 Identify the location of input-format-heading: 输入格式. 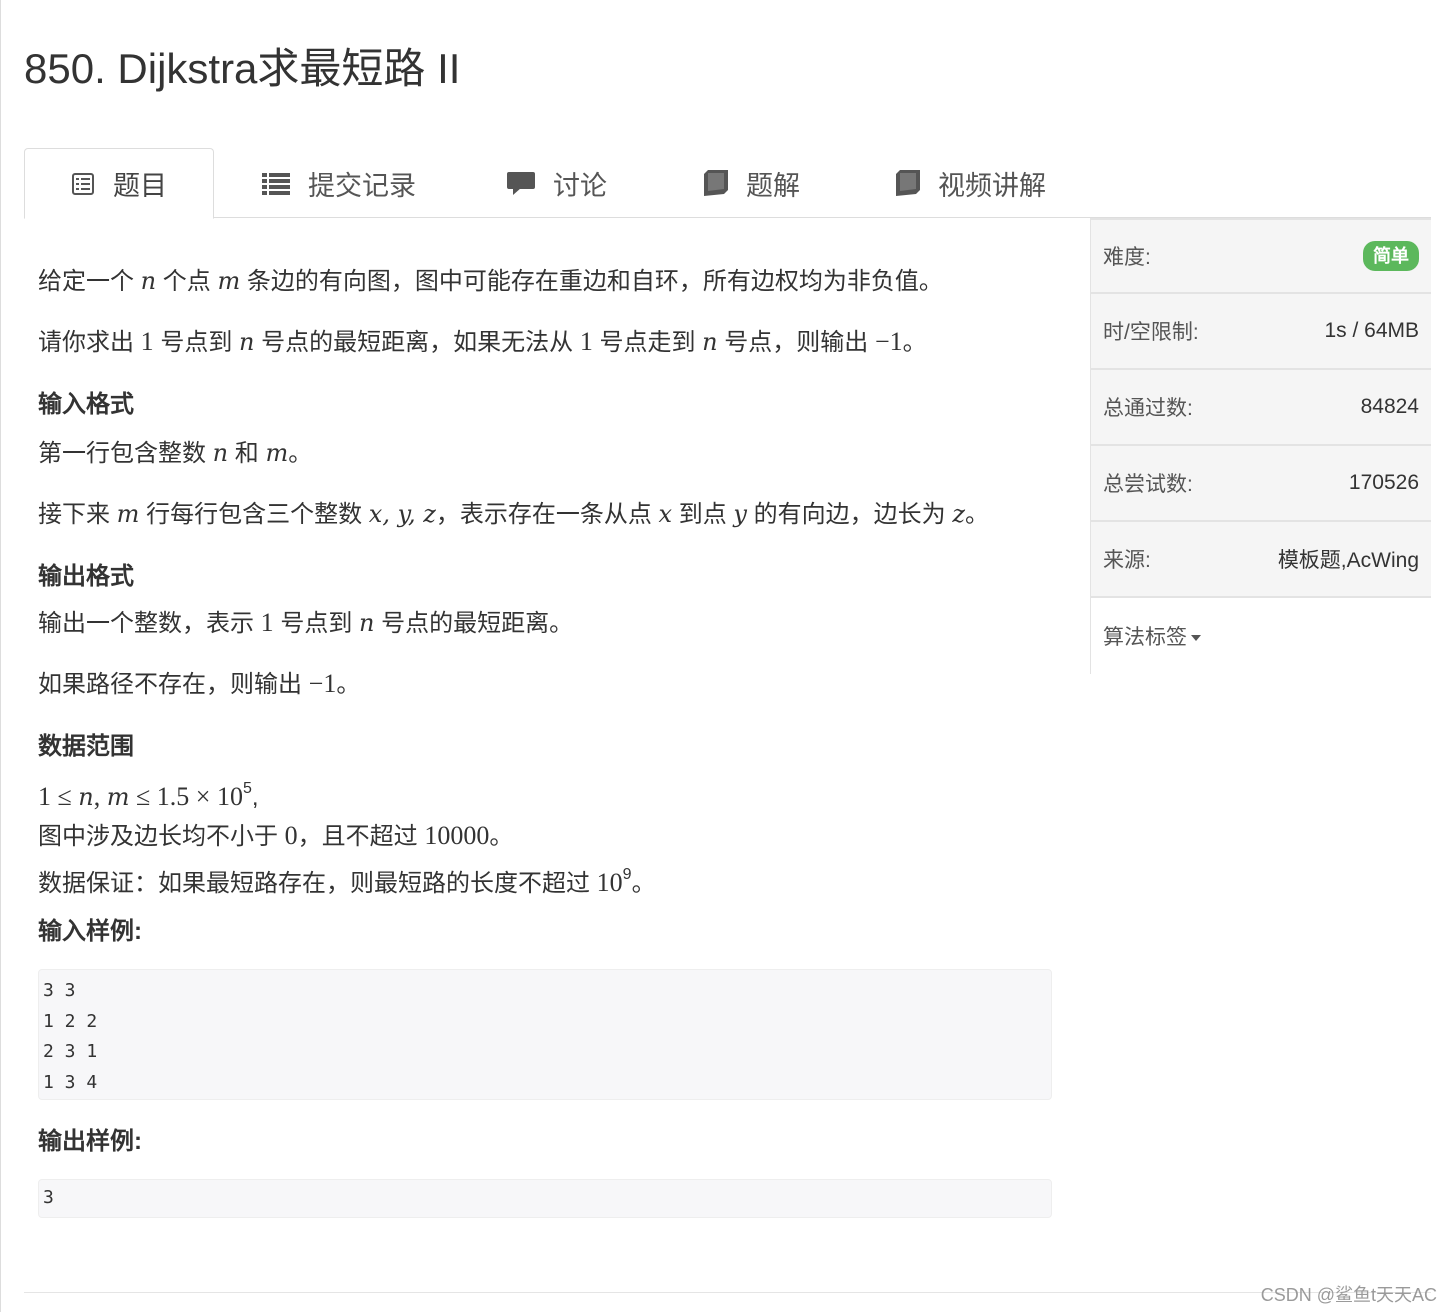
(86, 404).